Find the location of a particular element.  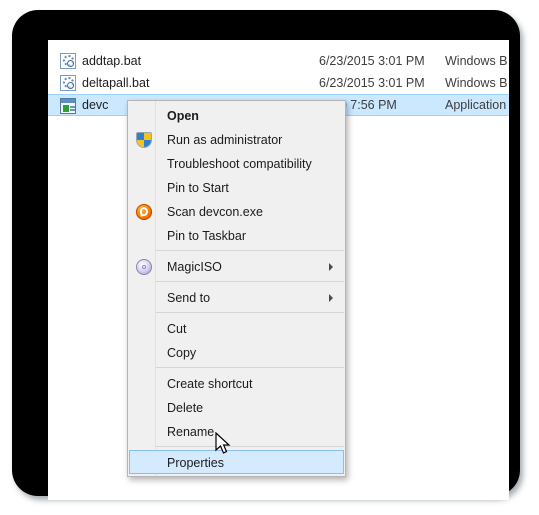

menu-item-open: Open is located at coordinates (236, 115).